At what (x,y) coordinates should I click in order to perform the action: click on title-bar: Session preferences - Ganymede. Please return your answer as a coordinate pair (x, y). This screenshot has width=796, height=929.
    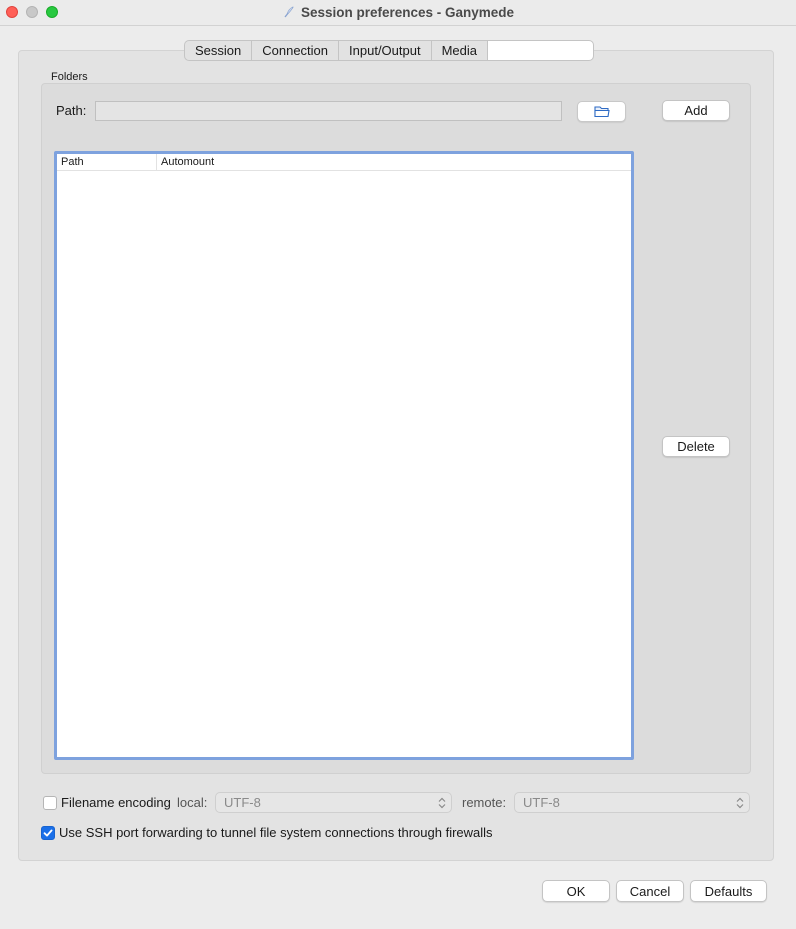
    Looking at the image, I should click on (398, 13).